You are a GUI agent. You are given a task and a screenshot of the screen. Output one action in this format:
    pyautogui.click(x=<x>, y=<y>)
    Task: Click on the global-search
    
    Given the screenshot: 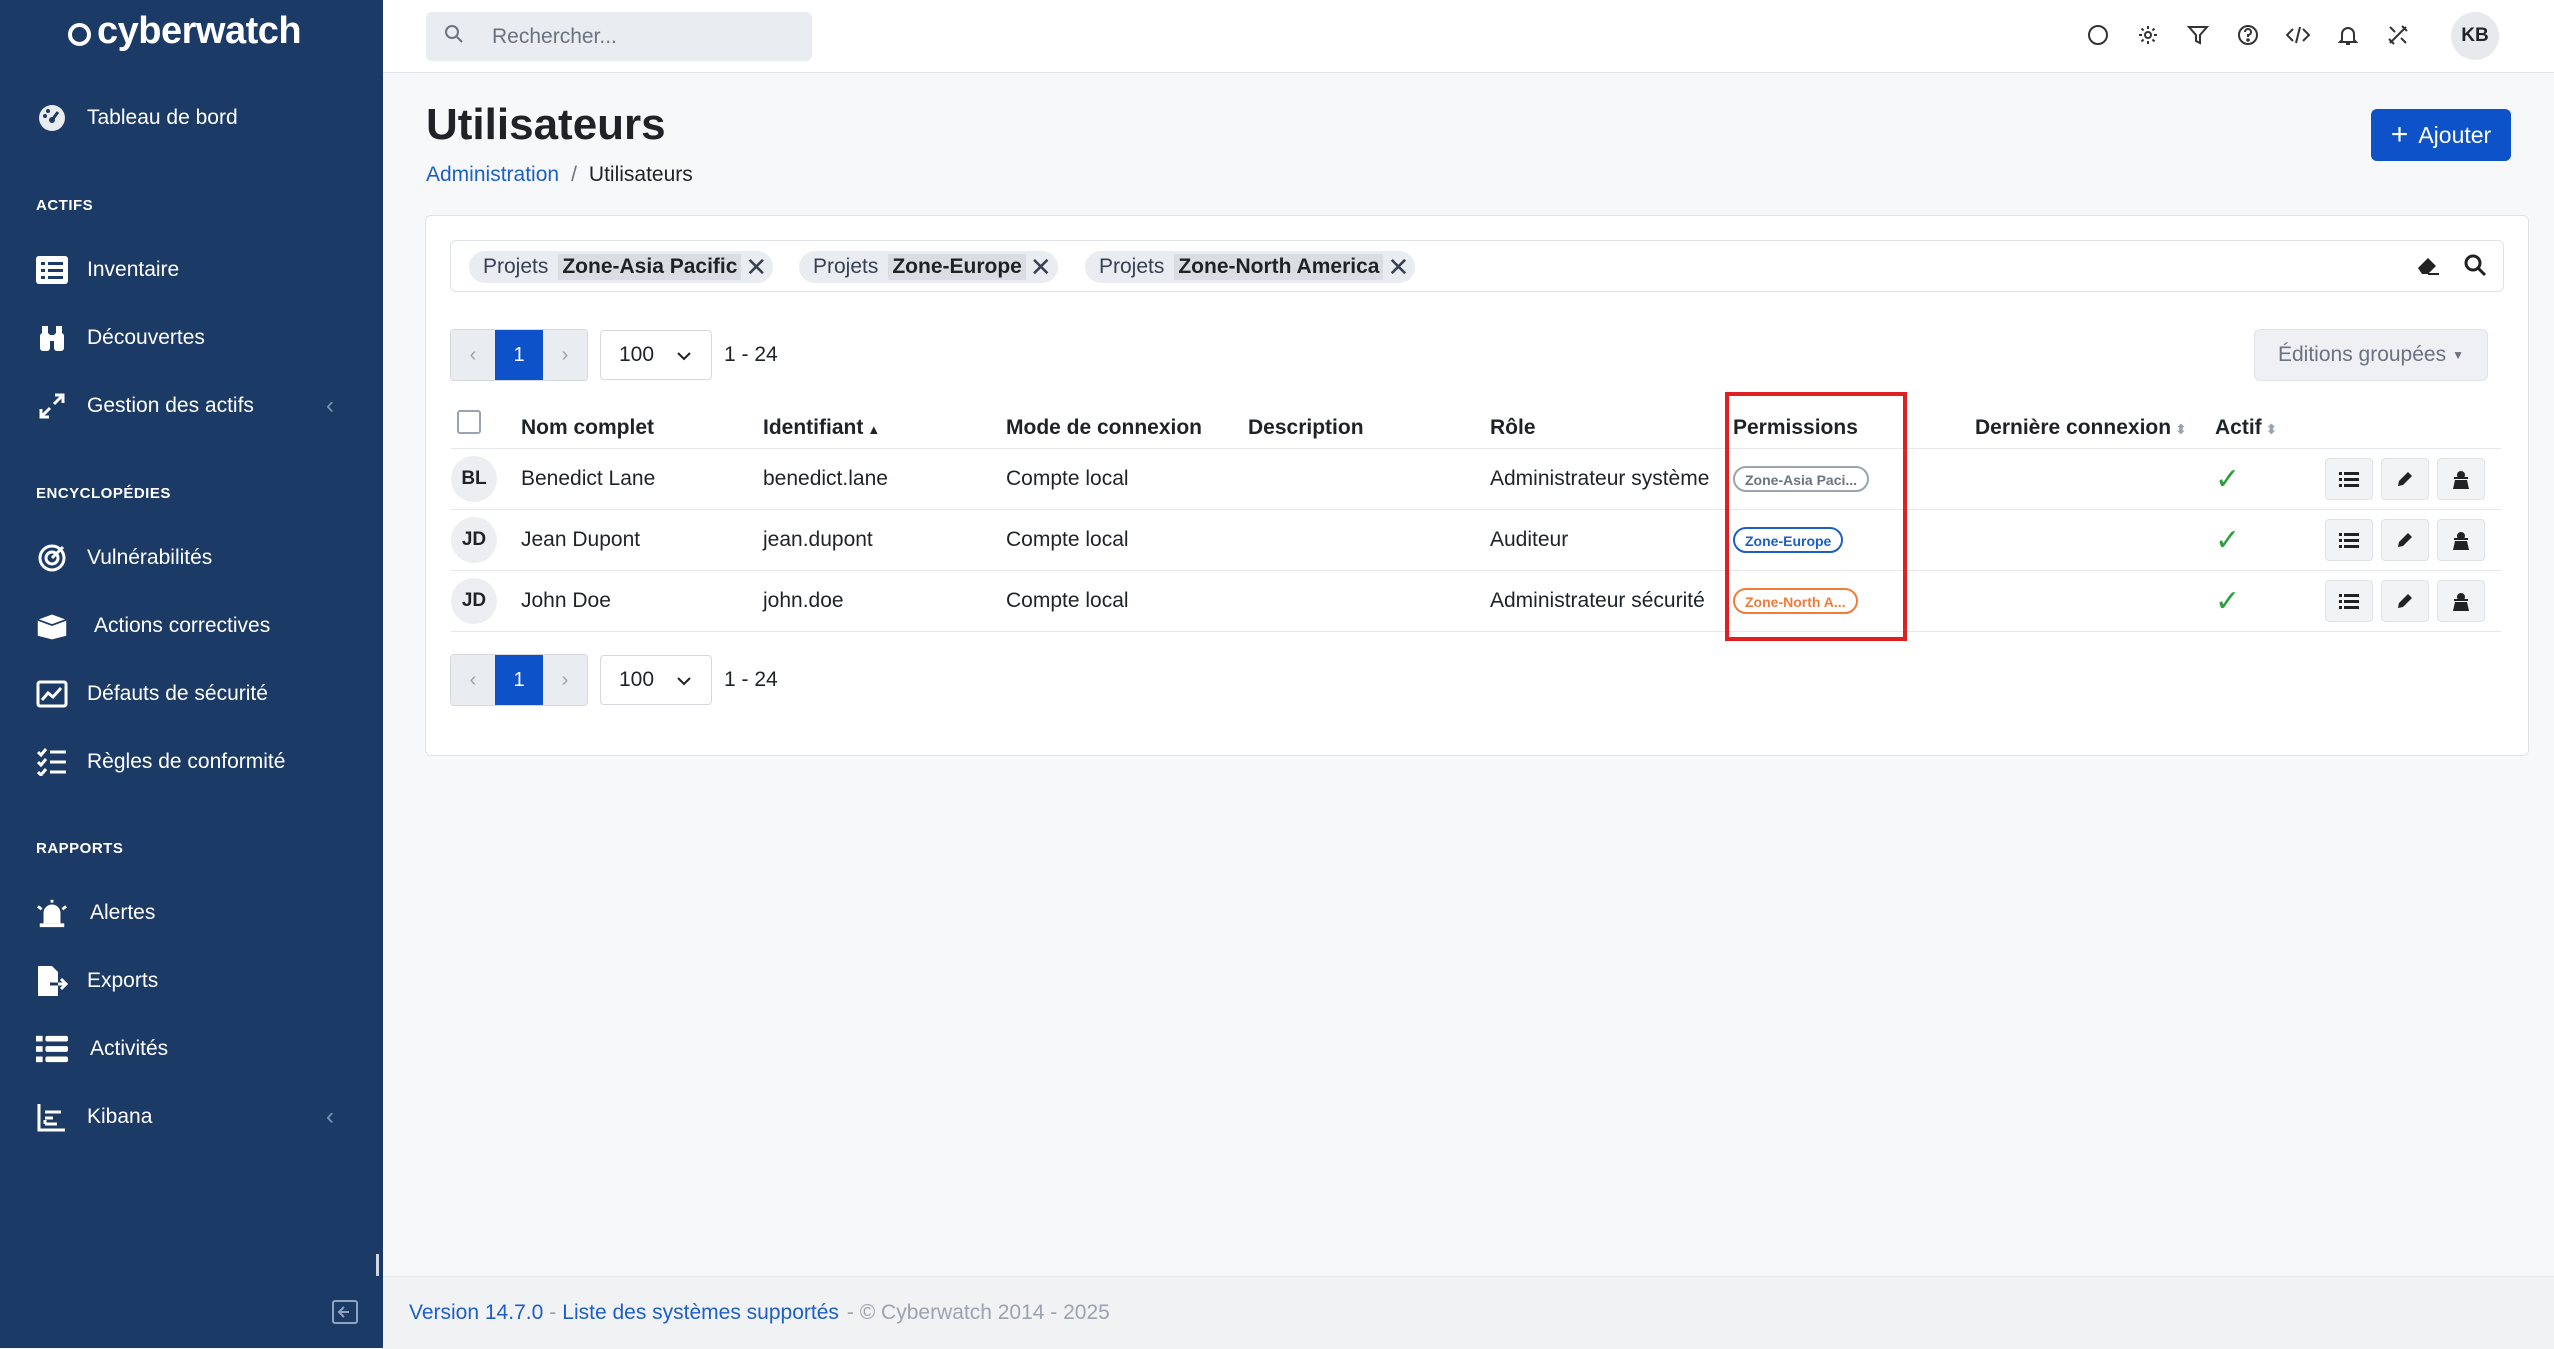 What is the action you would take?
    pyautogui.click(x=619, y=36)
    